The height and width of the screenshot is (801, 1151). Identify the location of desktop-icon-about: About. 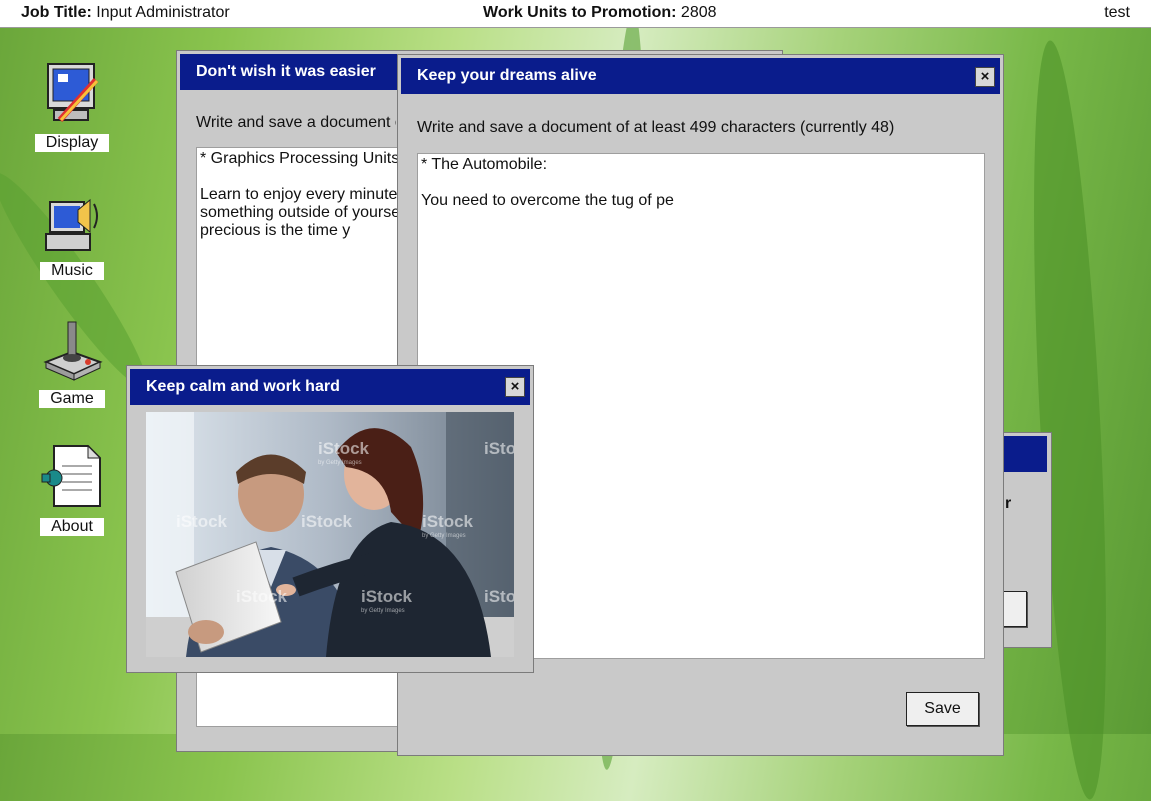
(72, 490).